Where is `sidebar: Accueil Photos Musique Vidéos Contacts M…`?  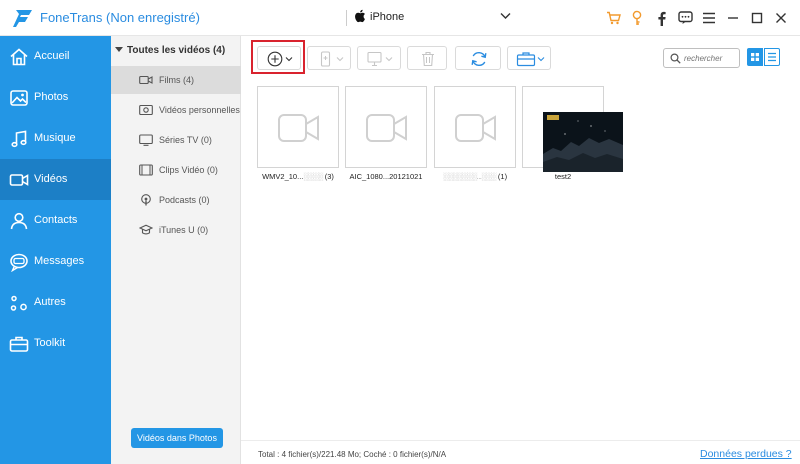 sidebar: Accueil Photos Musique Vidéos Contacts M… is located at coordinates (55, 250).